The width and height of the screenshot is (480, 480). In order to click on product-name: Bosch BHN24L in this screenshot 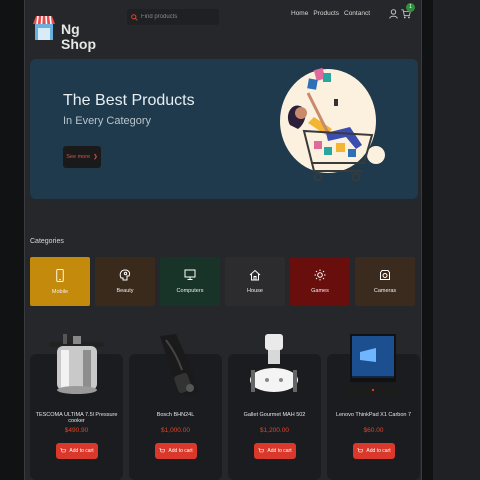, I will do `click(175, 415)`.